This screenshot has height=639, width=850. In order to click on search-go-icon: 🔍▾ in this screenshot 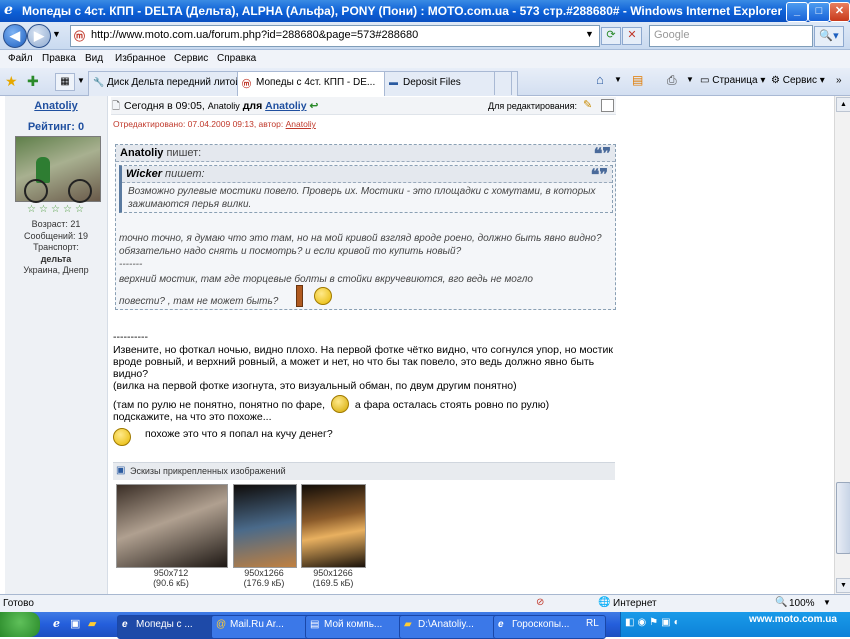, I will do `click(829, 36)`.